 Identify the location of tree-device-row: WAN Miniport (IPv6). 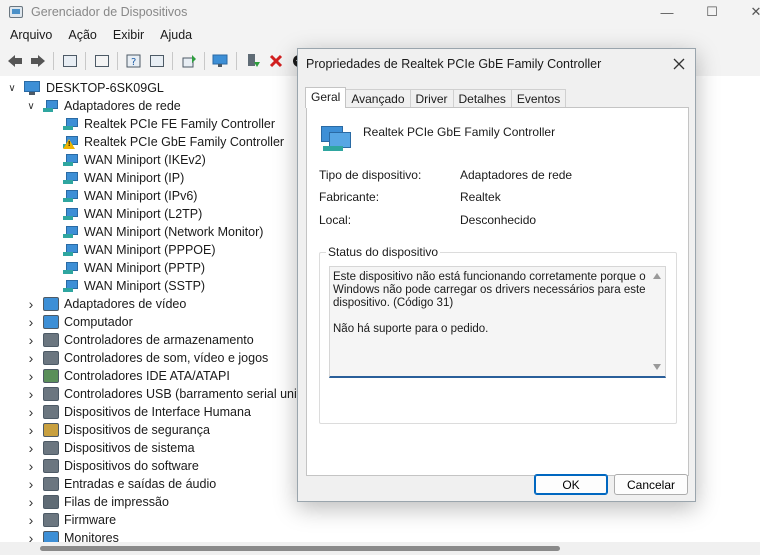
(130, 196).